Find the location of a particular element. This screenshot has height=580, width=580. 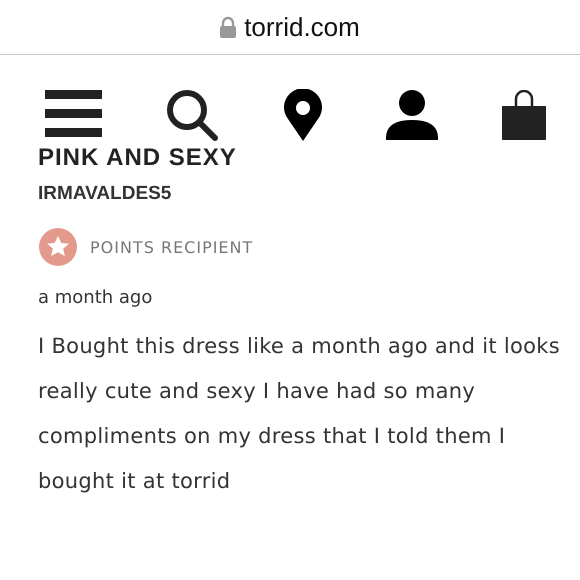

review-time: a month ago is located at coordinates (96, 297).